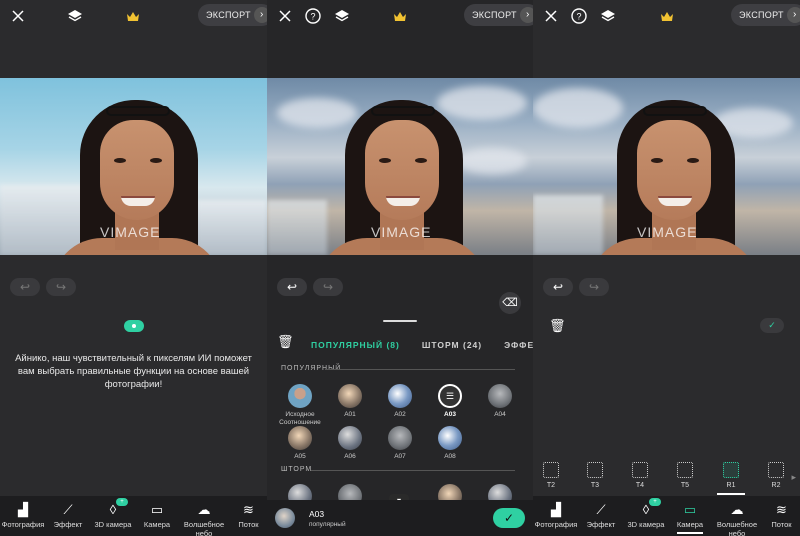 The height and width of the screenshot is (536, 800). Describe the element at coordinates (400, 321) in the screenshot. I see `sheet-handle` at that location.